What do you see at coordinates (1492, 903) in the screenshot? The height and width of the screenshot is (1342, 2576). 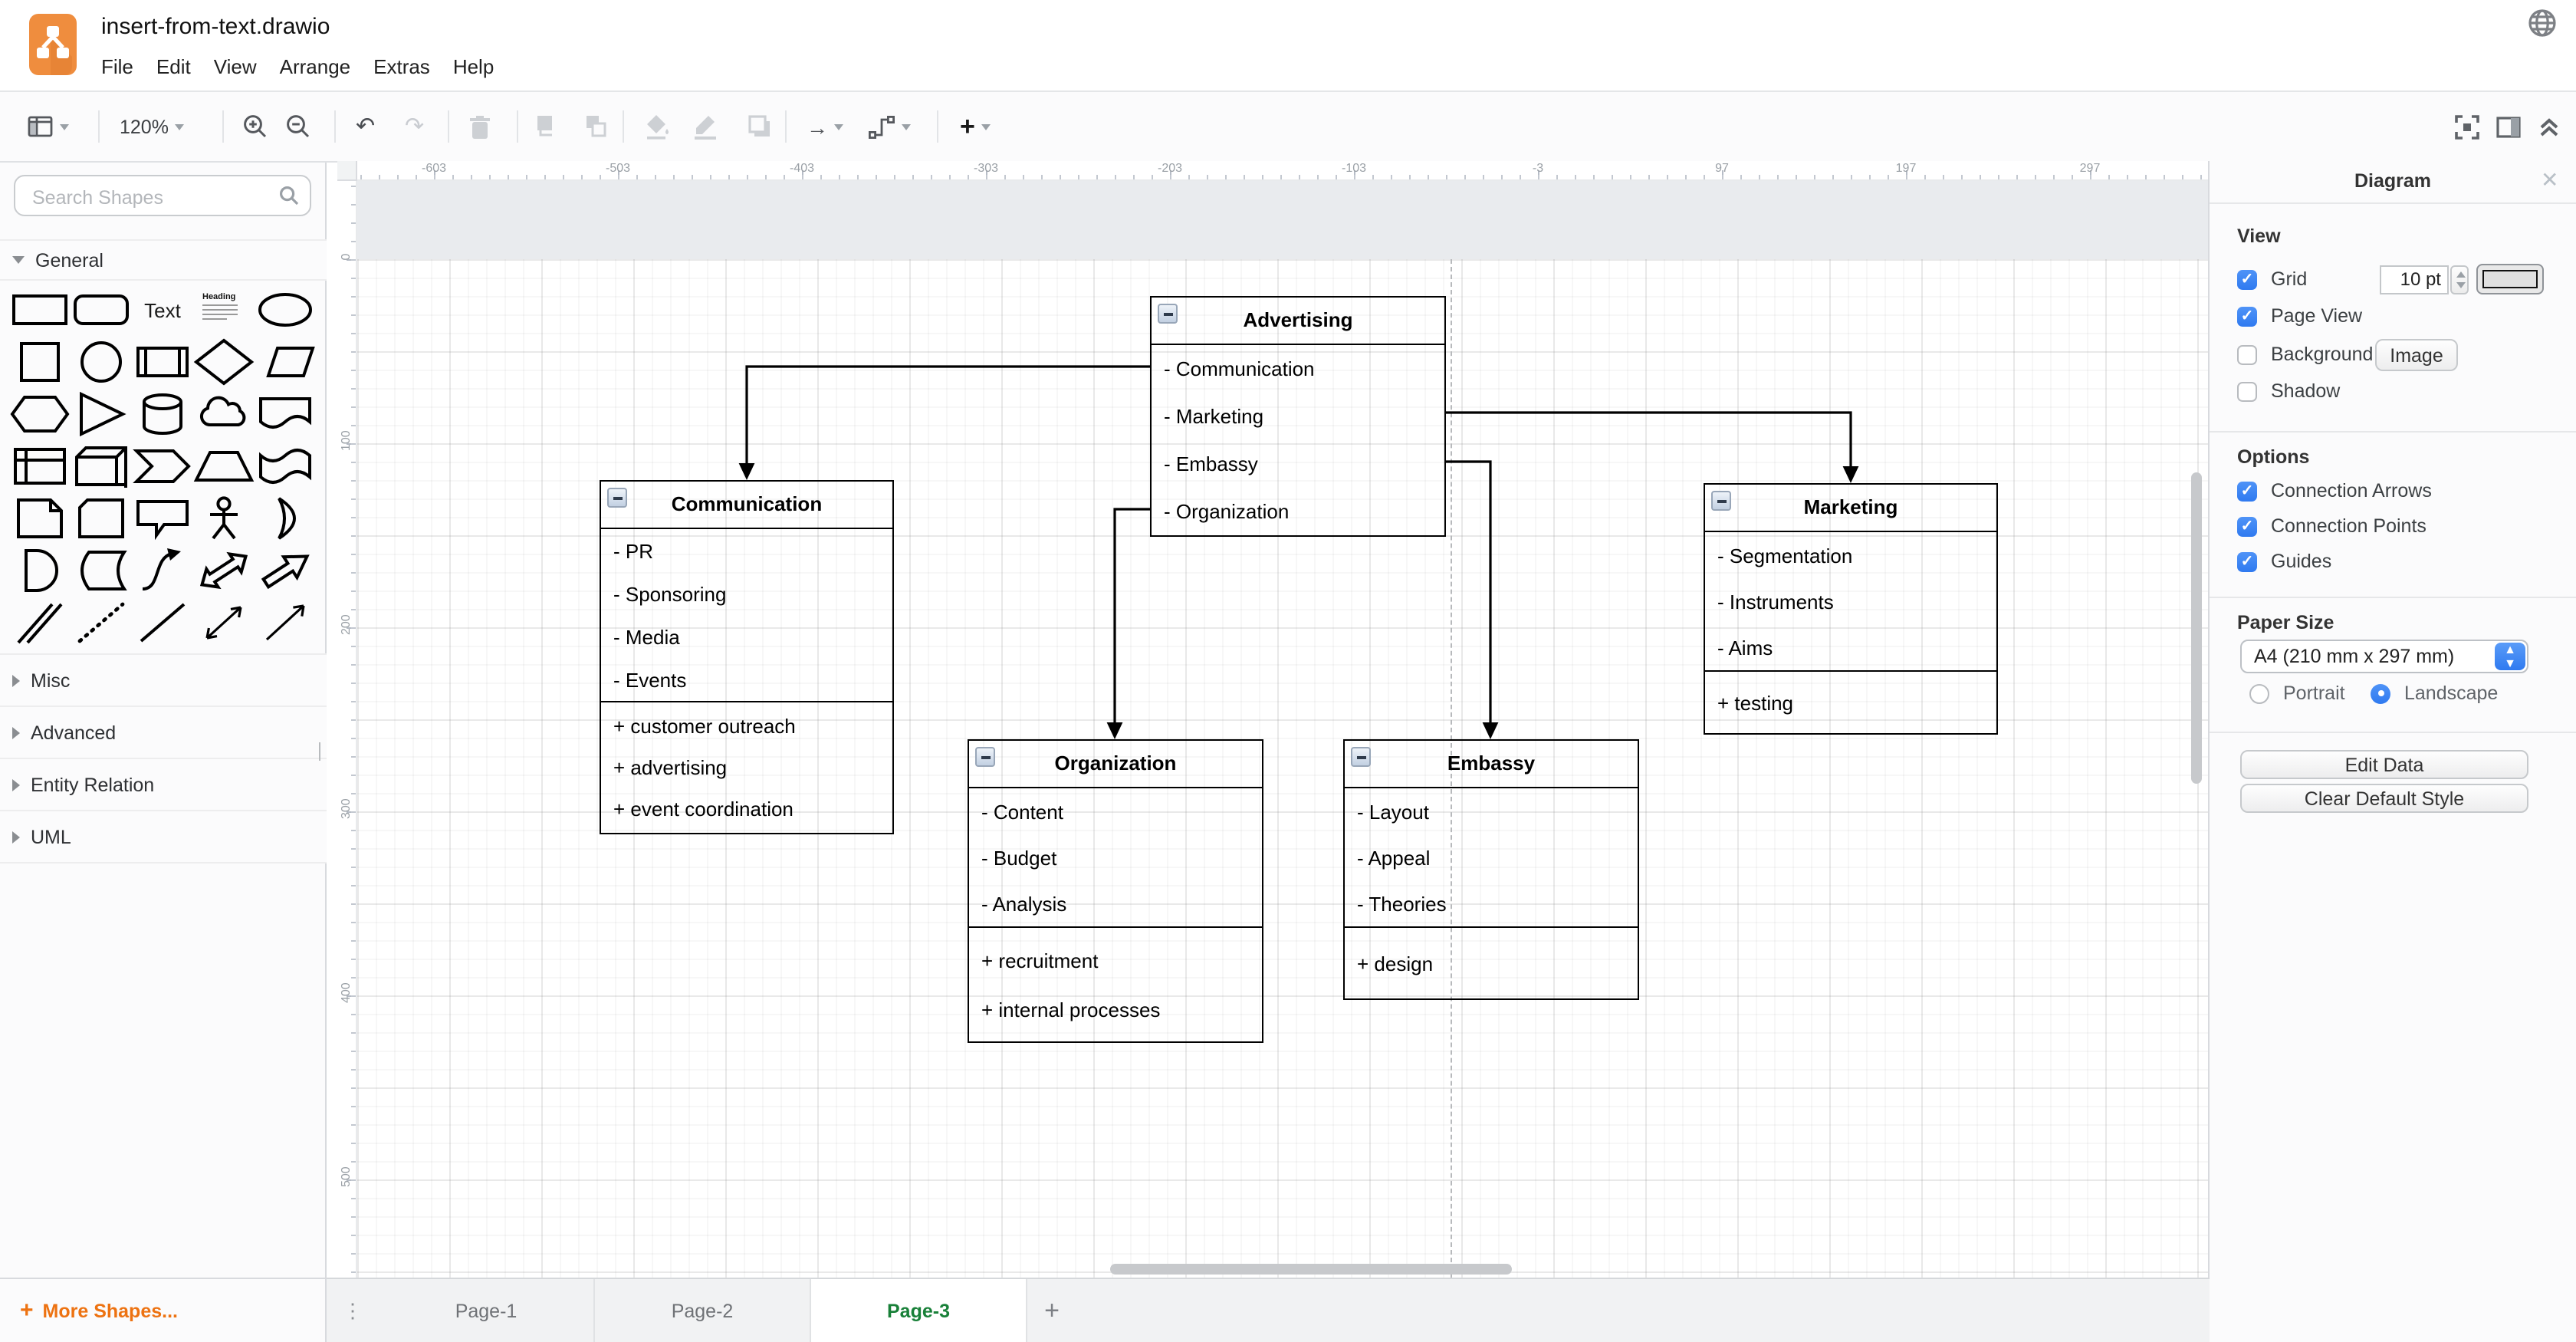 I see `class-field: - Theories` at bounding box center [1492, 903].